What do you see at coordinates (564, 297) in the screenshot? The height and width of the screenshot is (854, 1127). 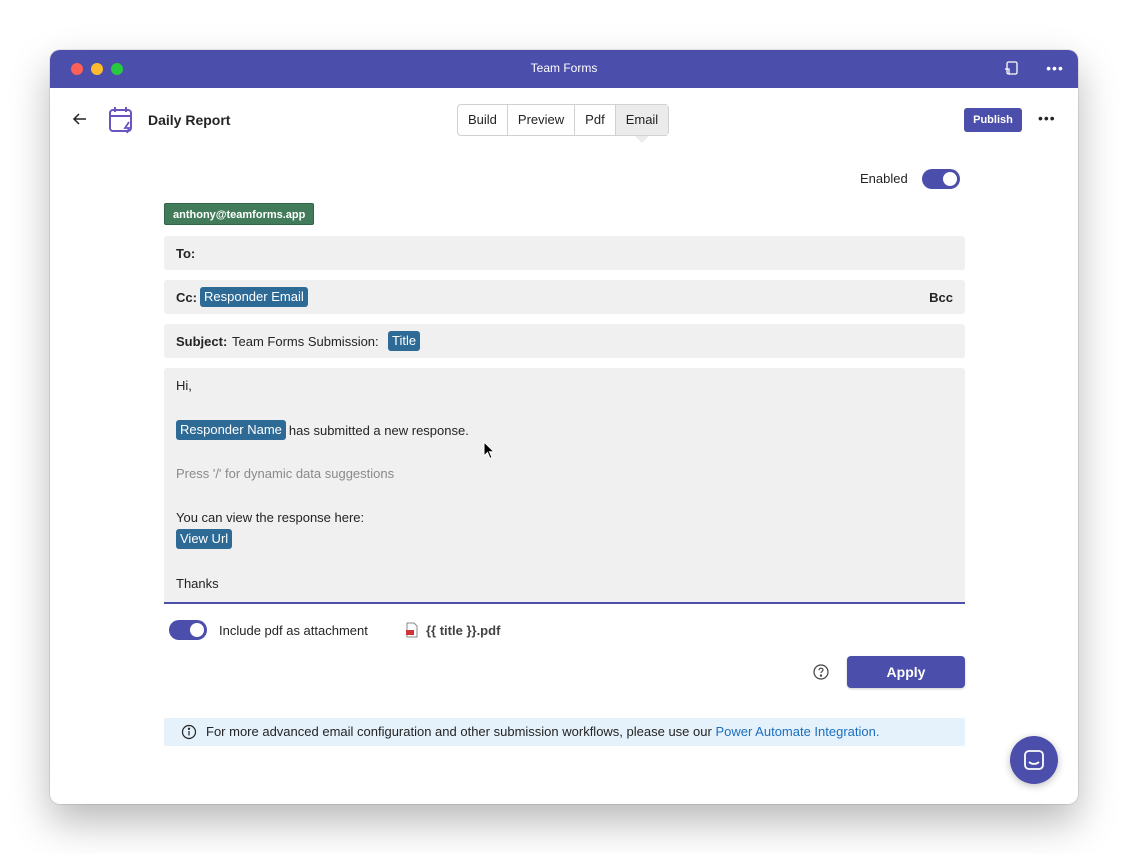 I see `cc-field: Cc: Responder Email Bcc` at bounding box center [564, 297].